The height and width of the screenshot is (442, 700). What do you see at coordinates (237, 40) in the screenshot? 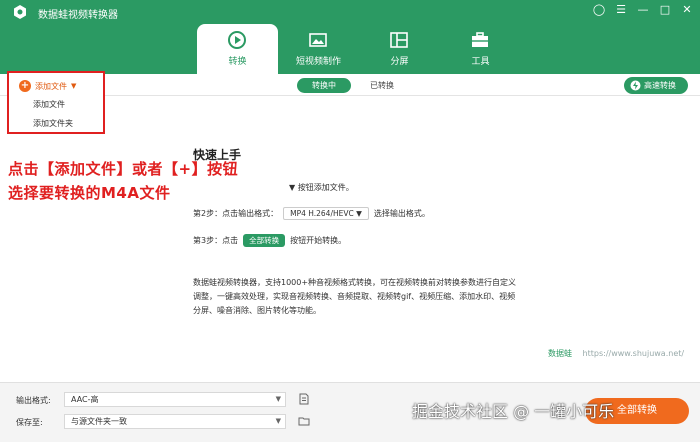
I see `convert-icon` at bounding box center [237, 40].